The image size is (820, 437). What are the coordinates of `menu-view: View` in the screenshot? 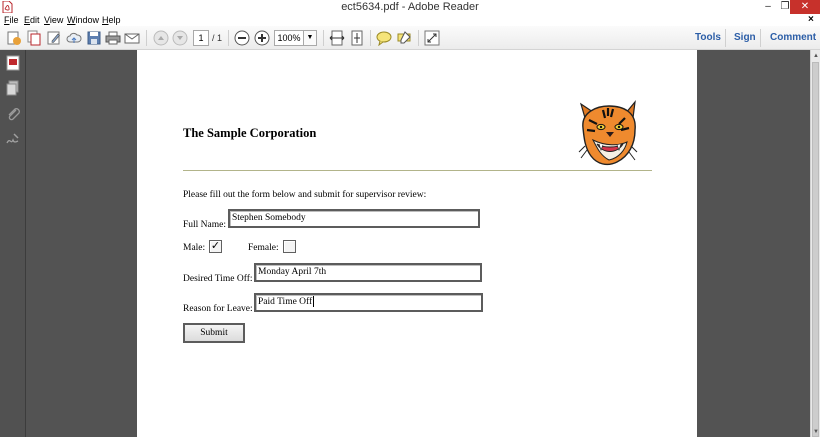 It's located at (53, 20).